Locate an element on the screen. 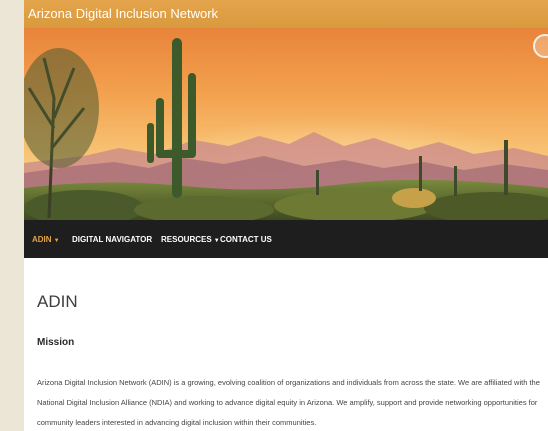  nav-item-contact-us: CONTACT US is located at coordinates (246, 239).